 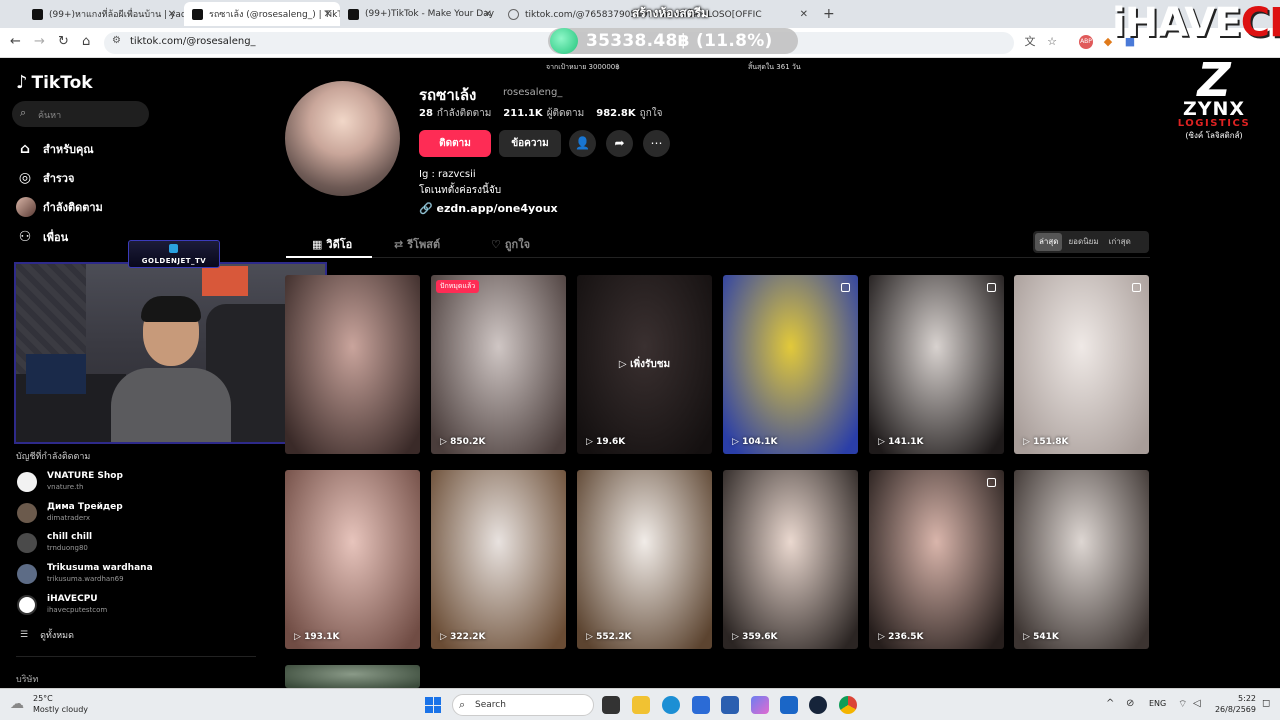 What do you see at coordinates (27, 679) in the screenshot?
I see `company-link: บริษัท` at bounding box center [27, 679].